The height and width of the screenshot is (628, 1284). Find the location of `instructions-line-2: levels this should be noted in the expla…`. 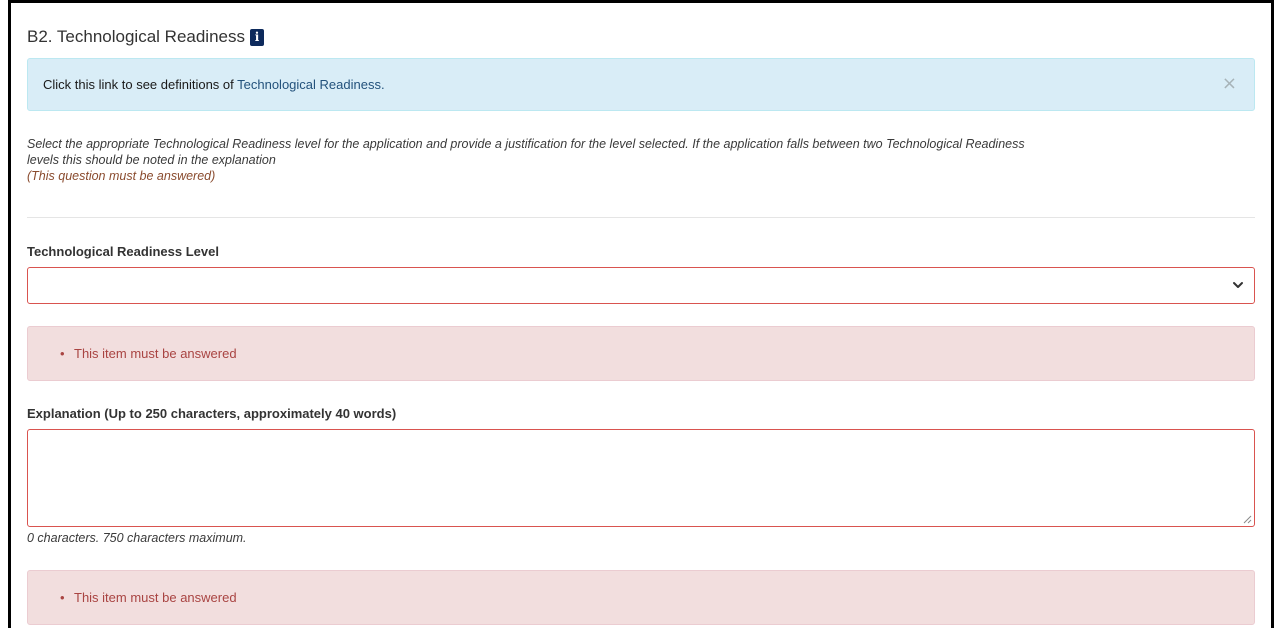

instructions-line-2: levels this should be noted in the expla… is located at coordinates (151, 160).